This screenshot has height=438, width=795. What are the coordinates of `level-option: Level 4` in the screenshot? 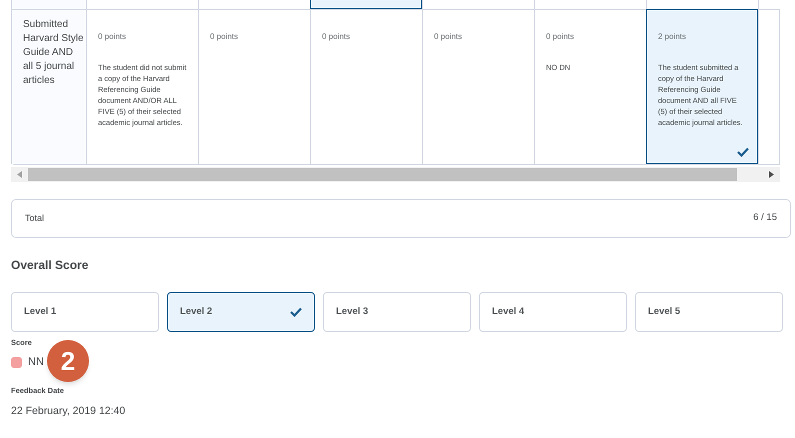 It's located at (553, 312).